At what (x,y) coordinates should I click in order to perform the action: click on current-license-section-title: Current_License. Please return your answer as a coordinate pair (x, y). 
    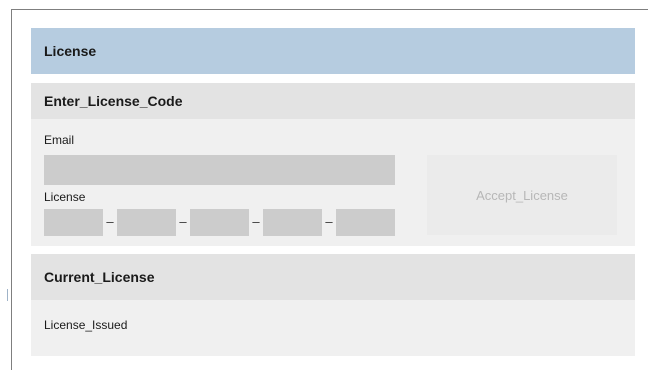
    Looking at the image, I should click on (99, 277).